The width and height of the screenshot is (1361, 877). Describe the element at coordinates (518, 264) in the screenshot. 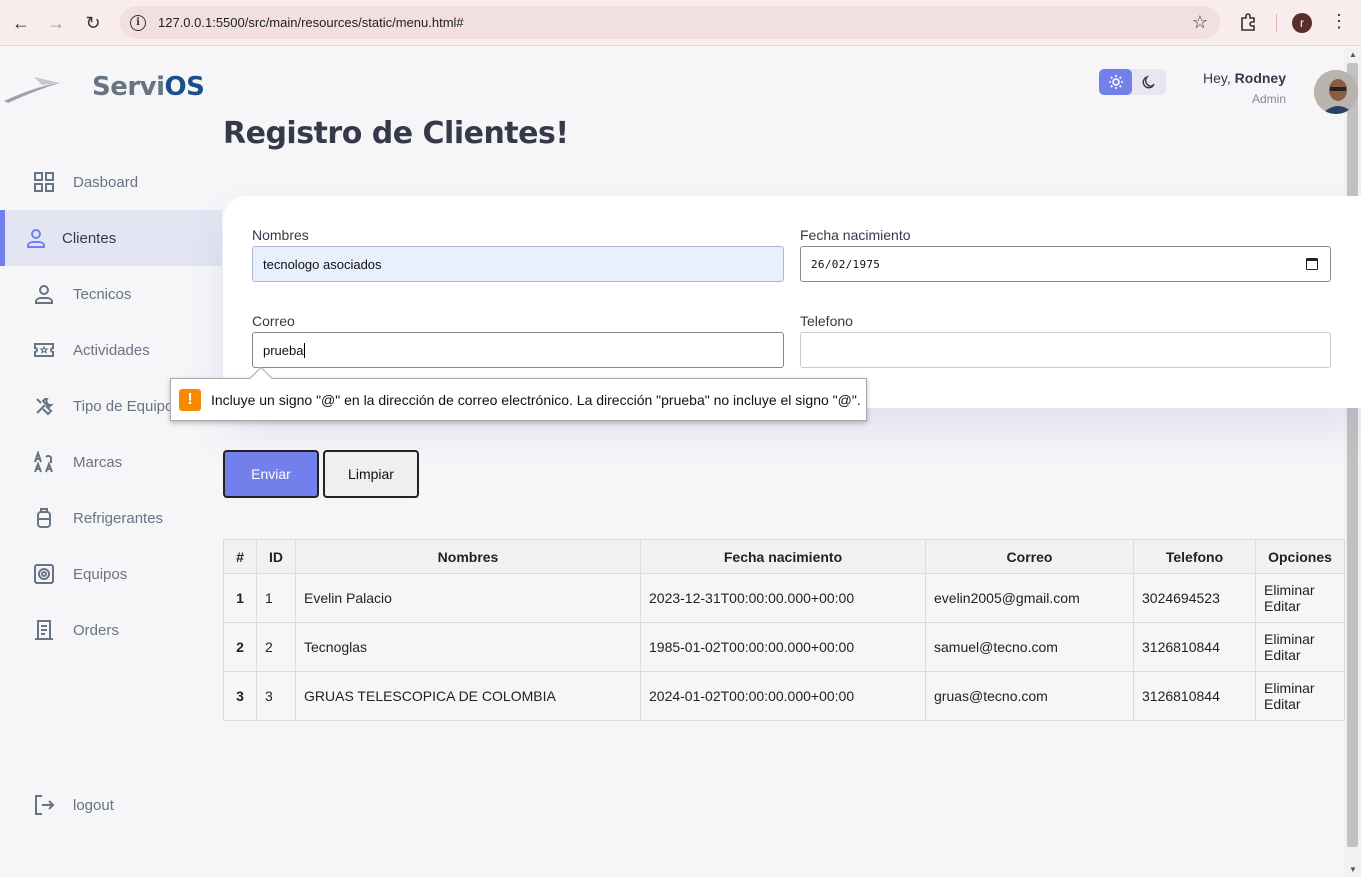

I see `nombres-input: tecnologo asociados` at that location.